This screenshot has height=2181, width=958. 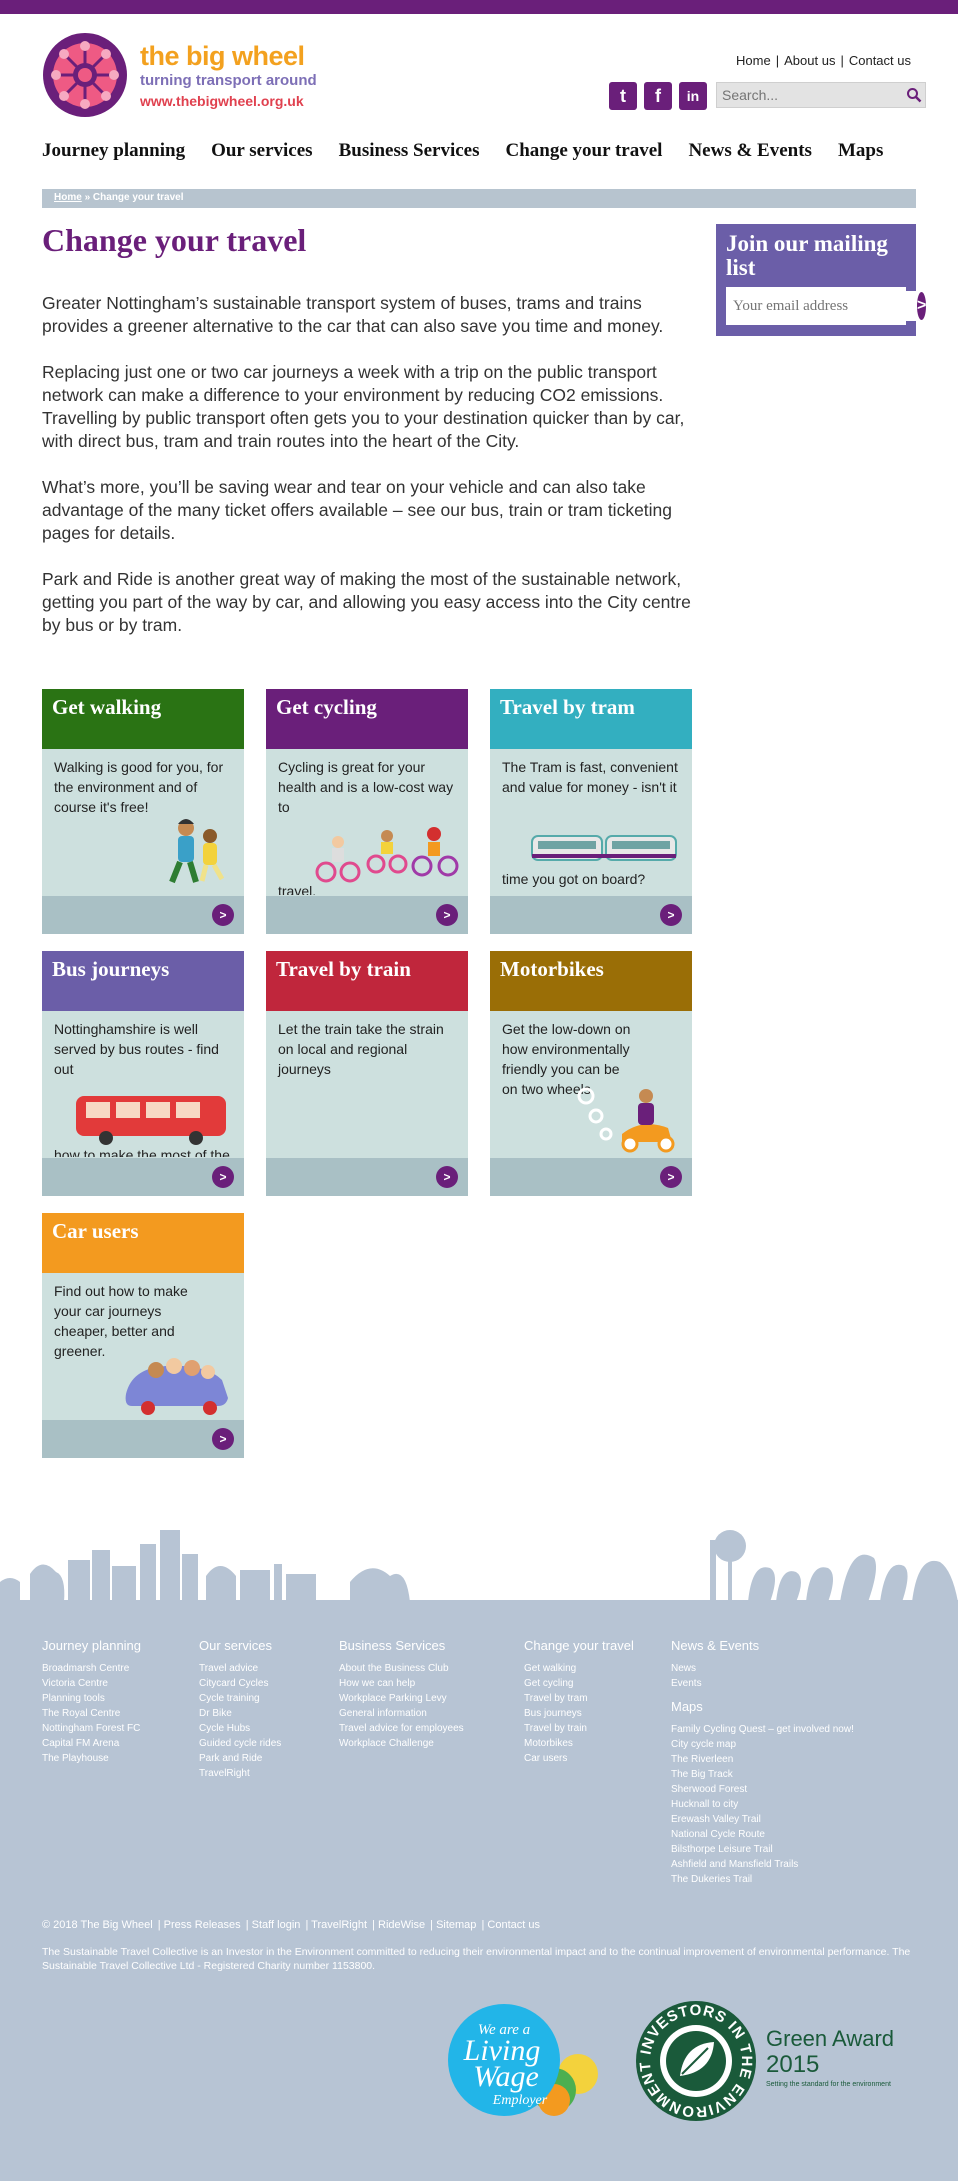 I want to click on footer-link: Erewash Valley Trail, so click(x=762, y=1819).